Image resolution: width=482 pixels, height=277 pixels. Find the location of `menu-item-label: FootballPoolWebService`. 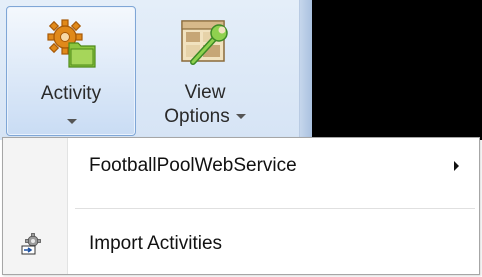

menu-item-label: FootballPoolWebService is located at coordinates (193, 165).